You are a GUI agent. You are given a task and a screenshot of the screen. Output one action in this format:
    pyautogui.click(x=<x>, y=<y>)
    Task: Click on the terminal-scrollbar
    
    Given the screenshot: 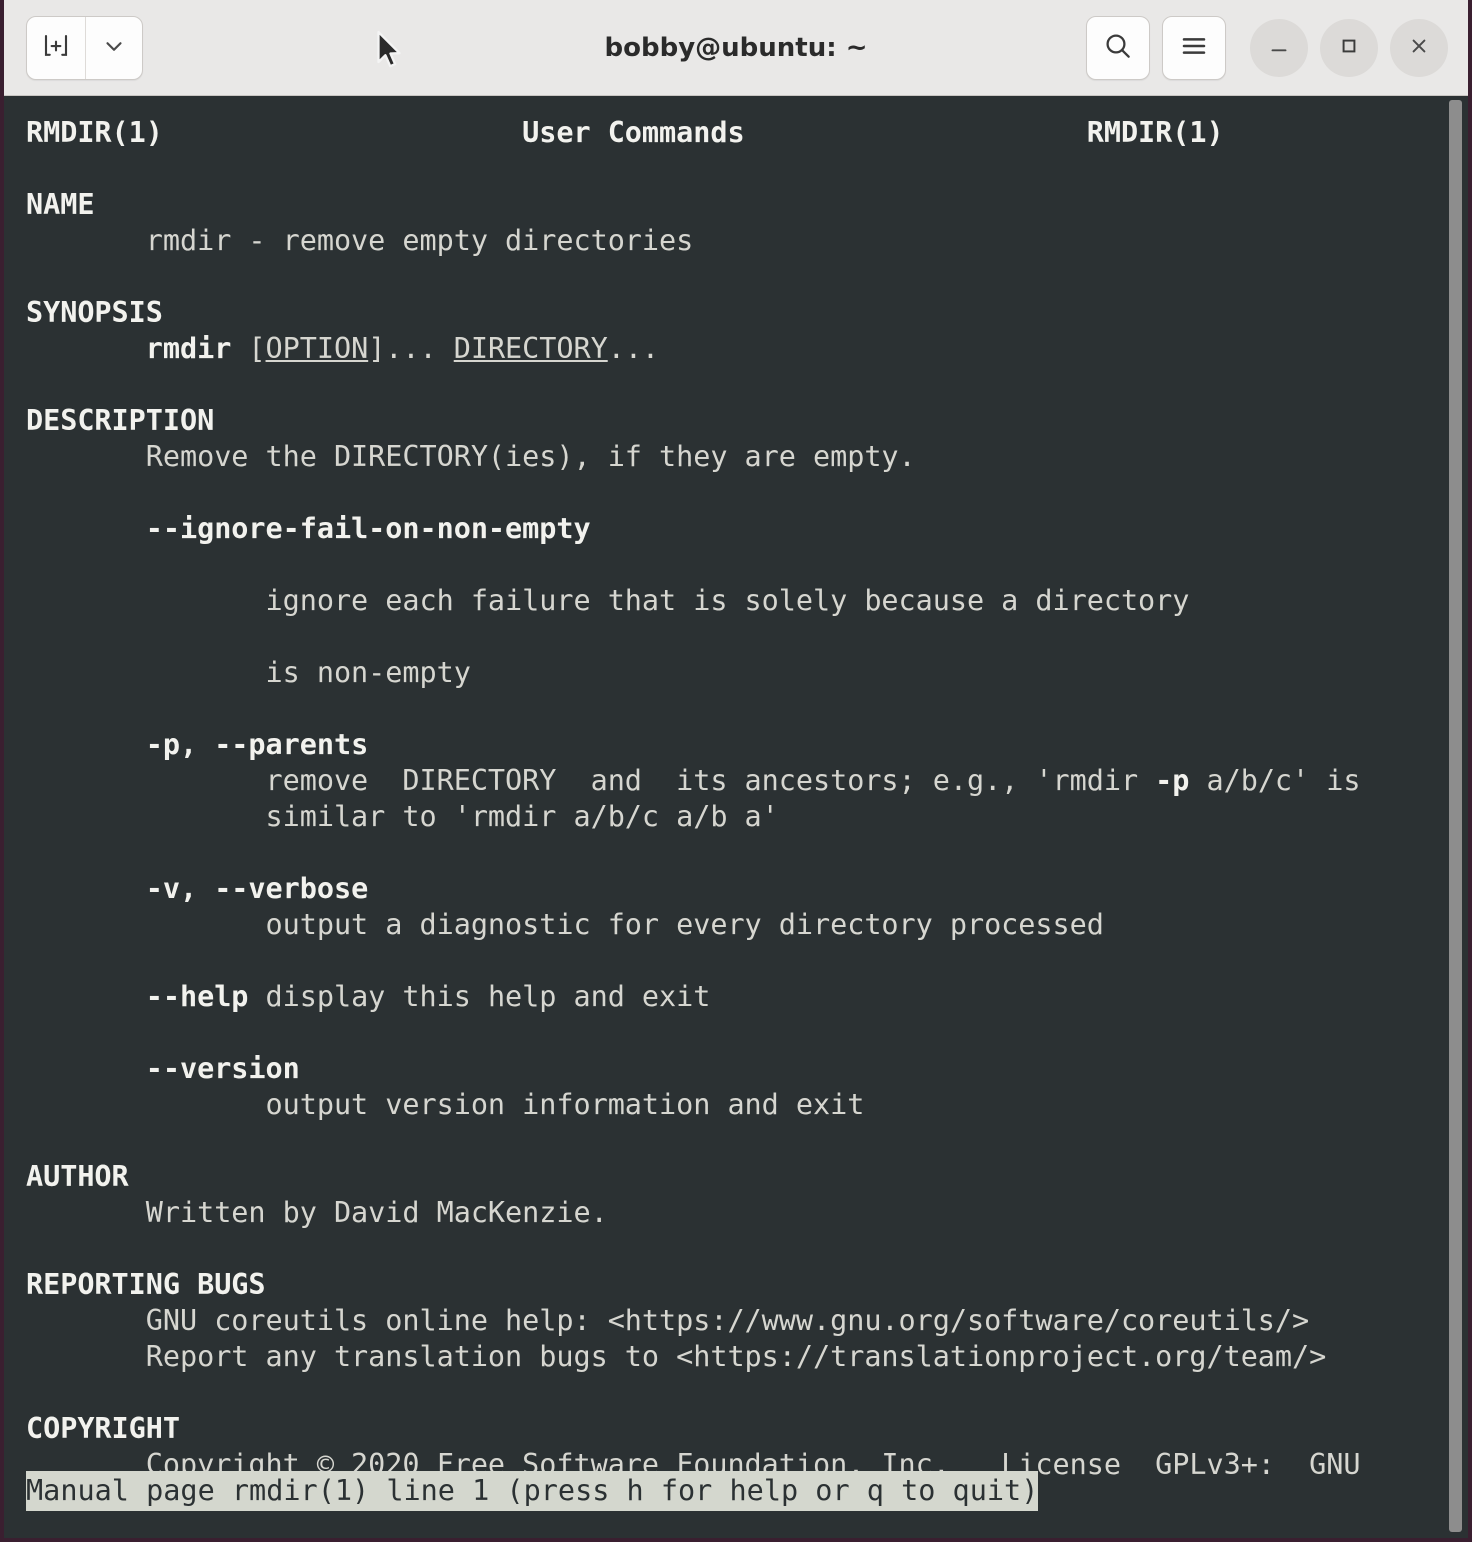 What is the action you would take?
    pyautogui.click(x=1455, y=817)
    